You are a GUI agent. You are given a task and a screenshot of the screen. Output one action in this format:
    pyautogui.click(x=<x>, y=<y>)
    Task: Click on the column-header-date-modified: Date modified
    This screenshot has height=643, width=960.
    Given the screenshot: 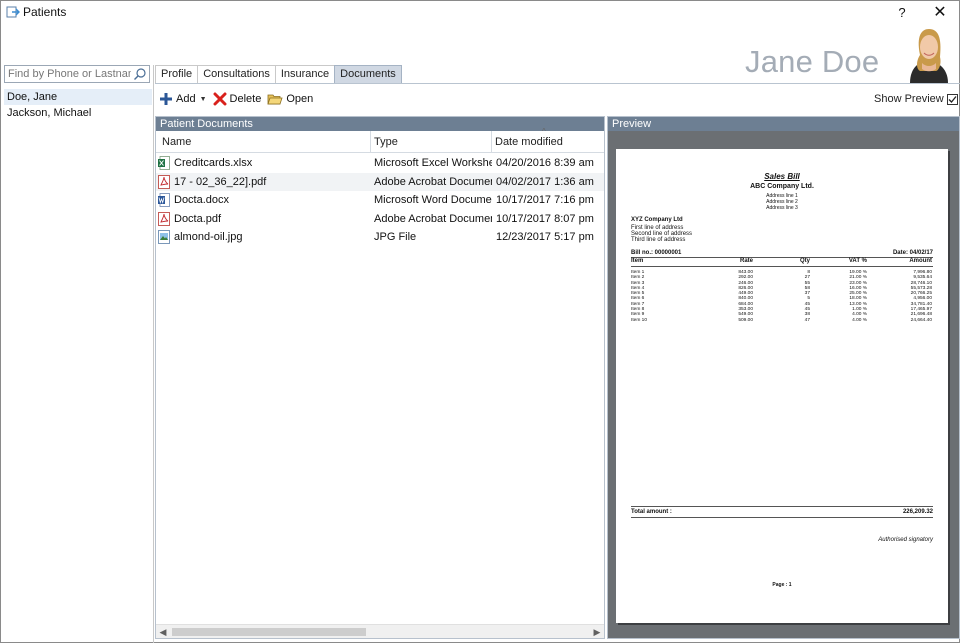 What is the action you would take?
    pyautogui.click(x=548, y=142)
    